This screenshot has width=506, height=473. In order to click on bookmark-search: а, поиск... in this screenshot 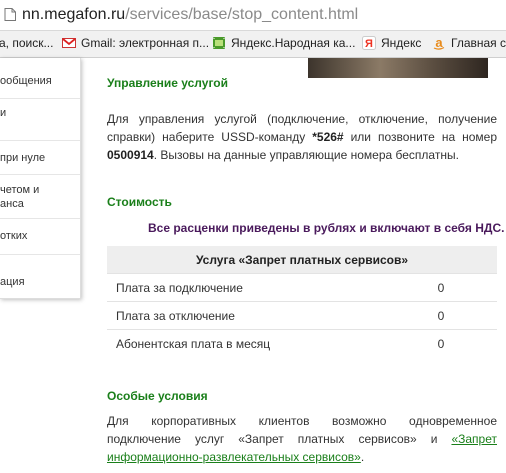, I will do `click(26, 43)`.